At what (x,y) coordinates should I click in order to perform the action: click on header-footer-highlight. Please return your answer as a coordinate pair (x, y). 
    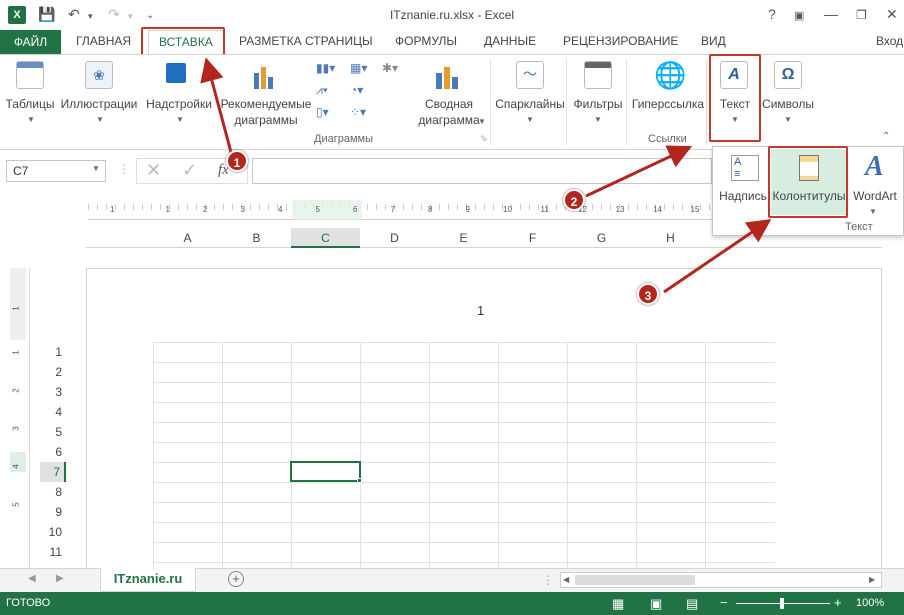
    Looking at the image, I should click on (808, 182).